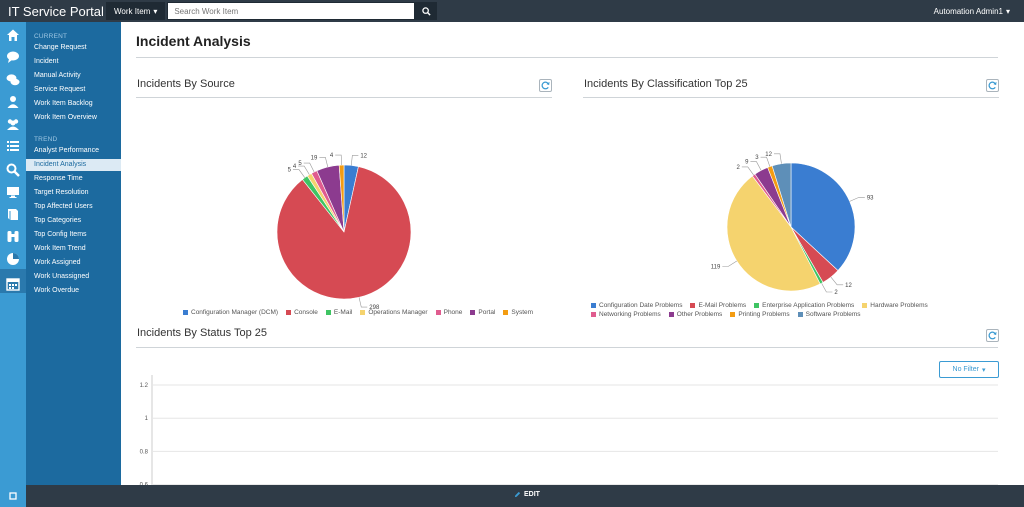  Describe the element at coordinates (895, 305) in the screenshot. I see `legend1-item-3: Hardware Problems` at that location.